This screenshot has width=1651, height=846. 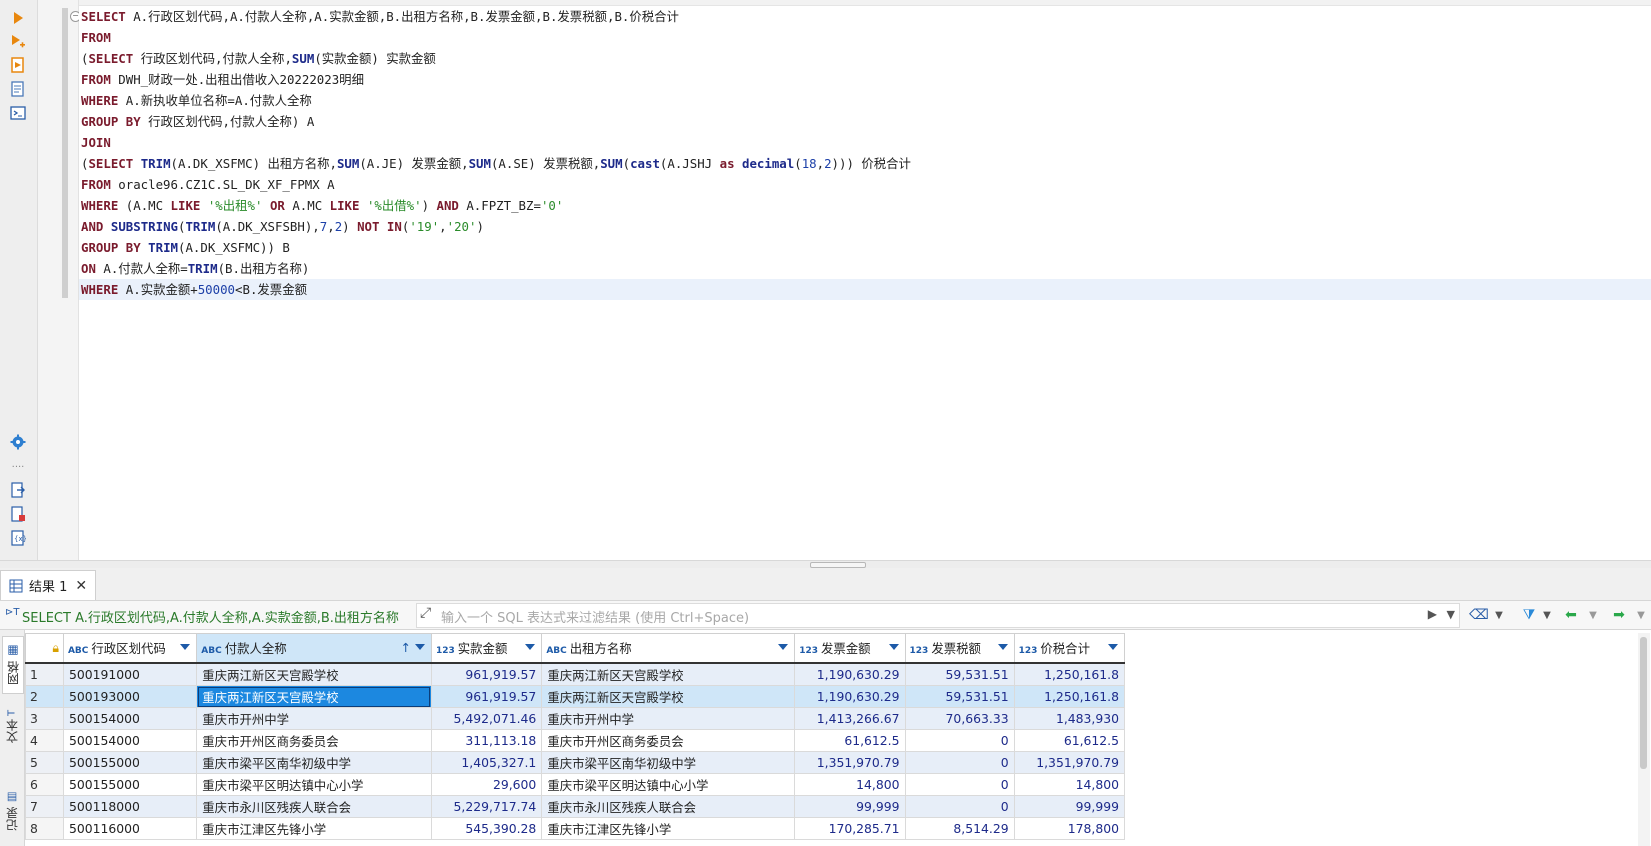 What do you see at coordinates (486, 762) in the screenshot?
I see `grid-cell: 1,405,327.1` at bounding box center [486, 762].